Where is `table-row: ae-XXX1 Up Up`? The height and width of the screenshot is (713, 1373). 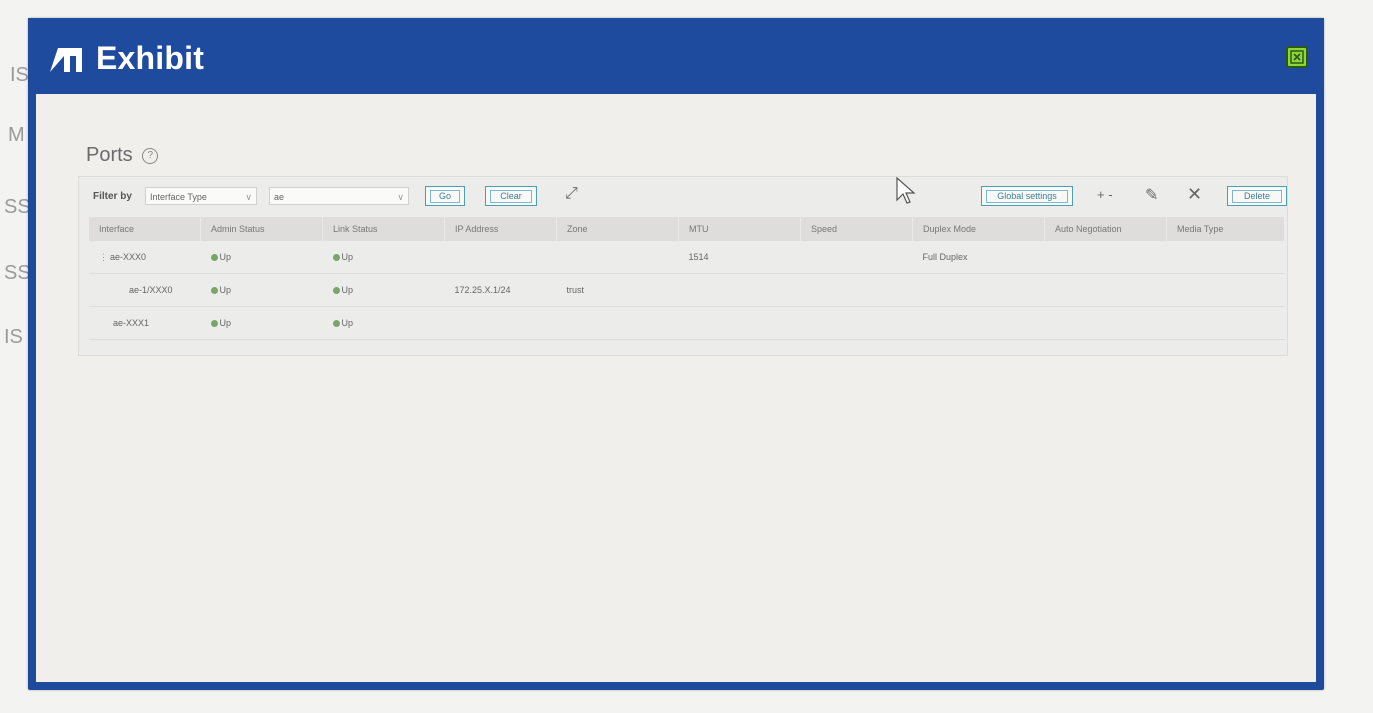
table-row: ae-XXX1 Up Up is located at coordinates (687, 323).